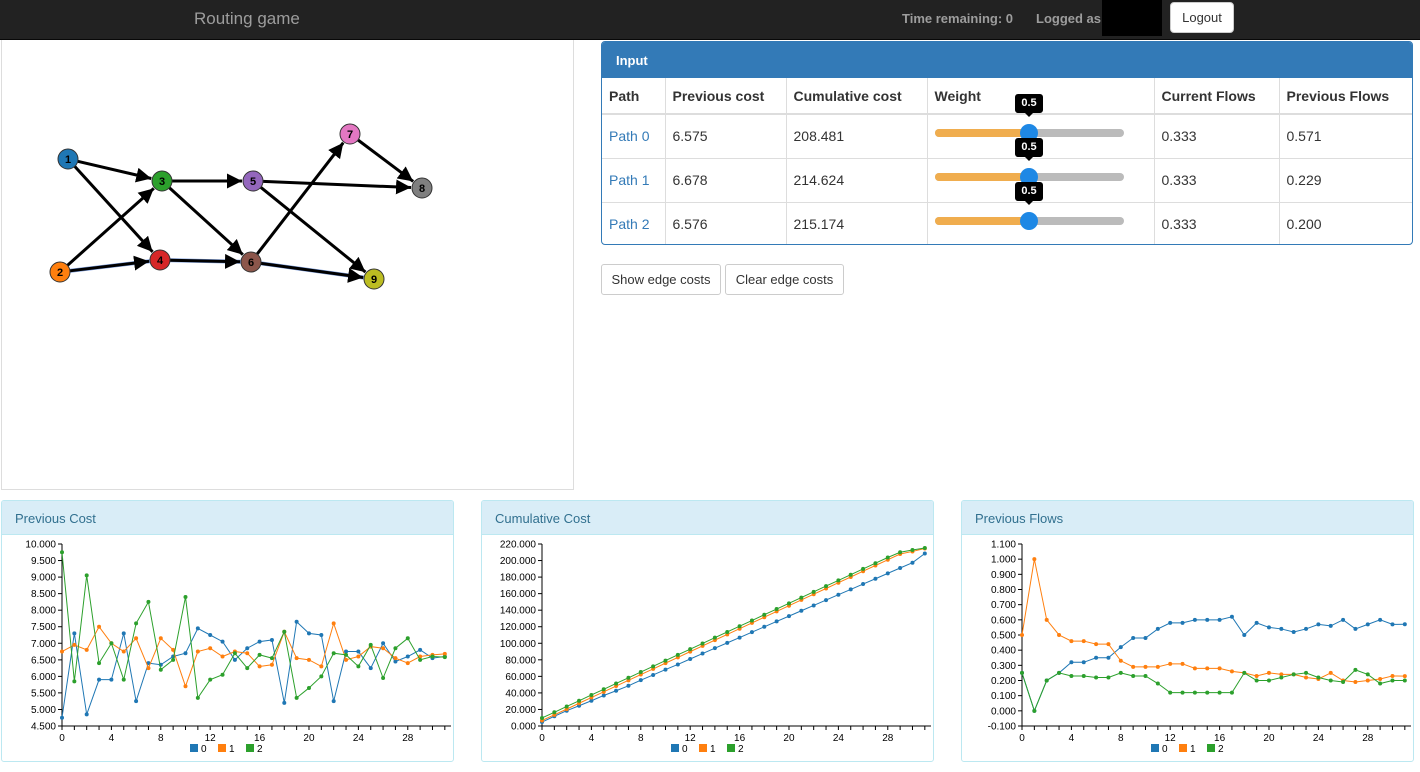 This screenshot has height=772, width=1420. I want to click on input-panel-heading: Input, so click(1007, 60).